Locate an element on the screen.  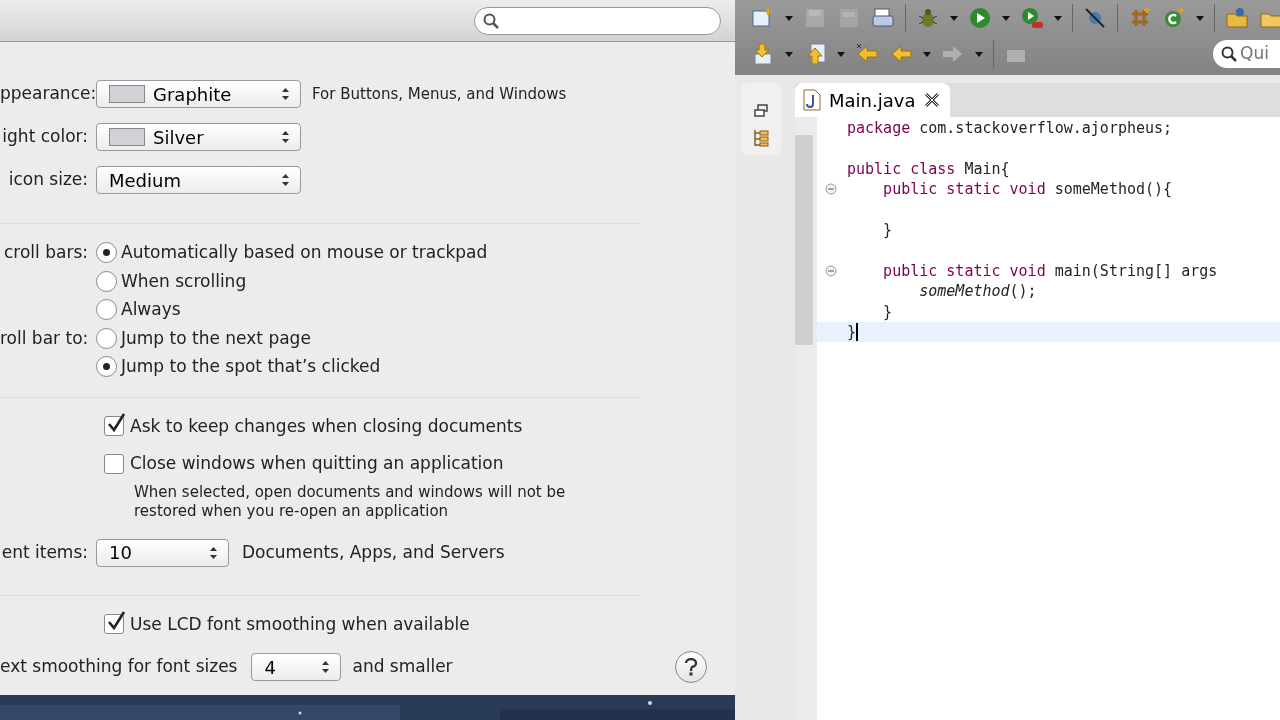
editor-tab: Main.java is located at coordinates (872, 100).